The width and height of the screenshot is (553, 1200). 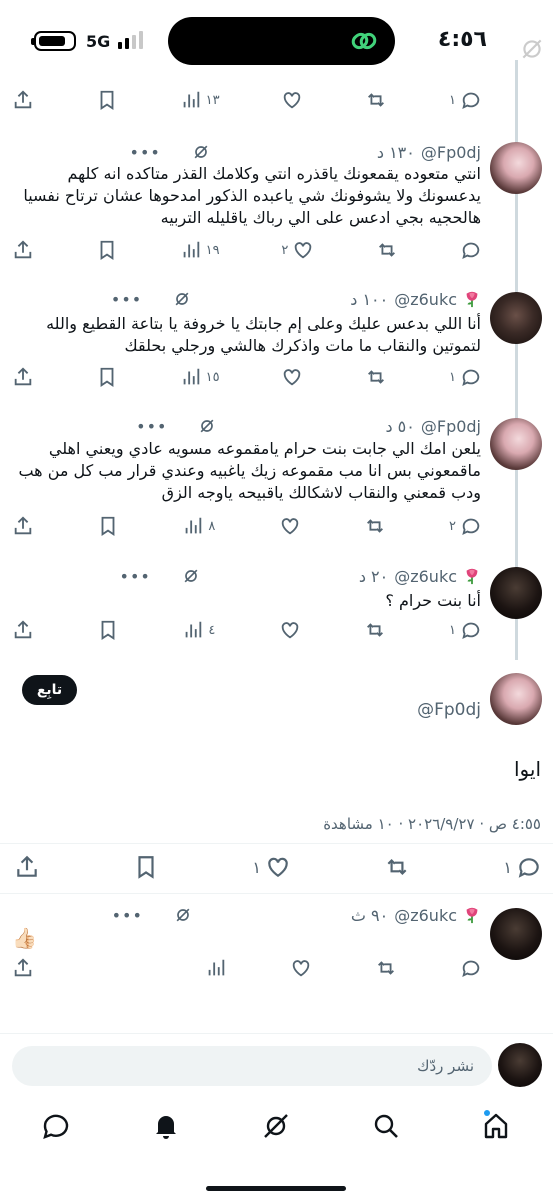 I want to click on like-button: ١, so click(x=271, y=867).